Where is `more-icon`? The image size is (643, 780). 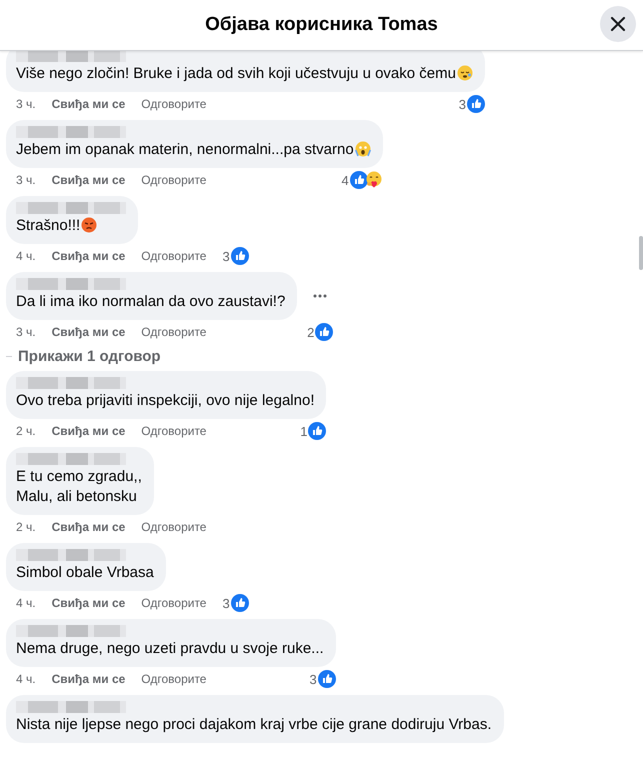
more-icon is located at coordinates (320, 296).